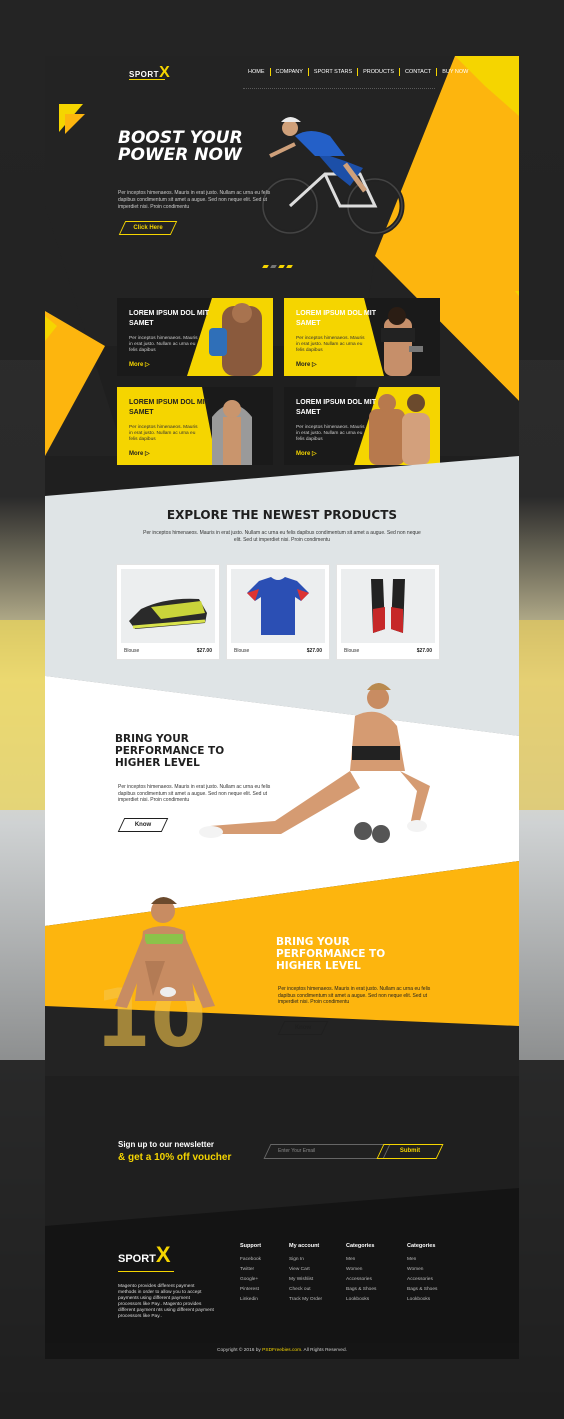  What do you see at coordinates (331, 954) in the screenshot?
I see `performance-title-2: BRING YOUR PERFORMANCE TO HIGHER LEVEL` at bounding box center [331, 954].